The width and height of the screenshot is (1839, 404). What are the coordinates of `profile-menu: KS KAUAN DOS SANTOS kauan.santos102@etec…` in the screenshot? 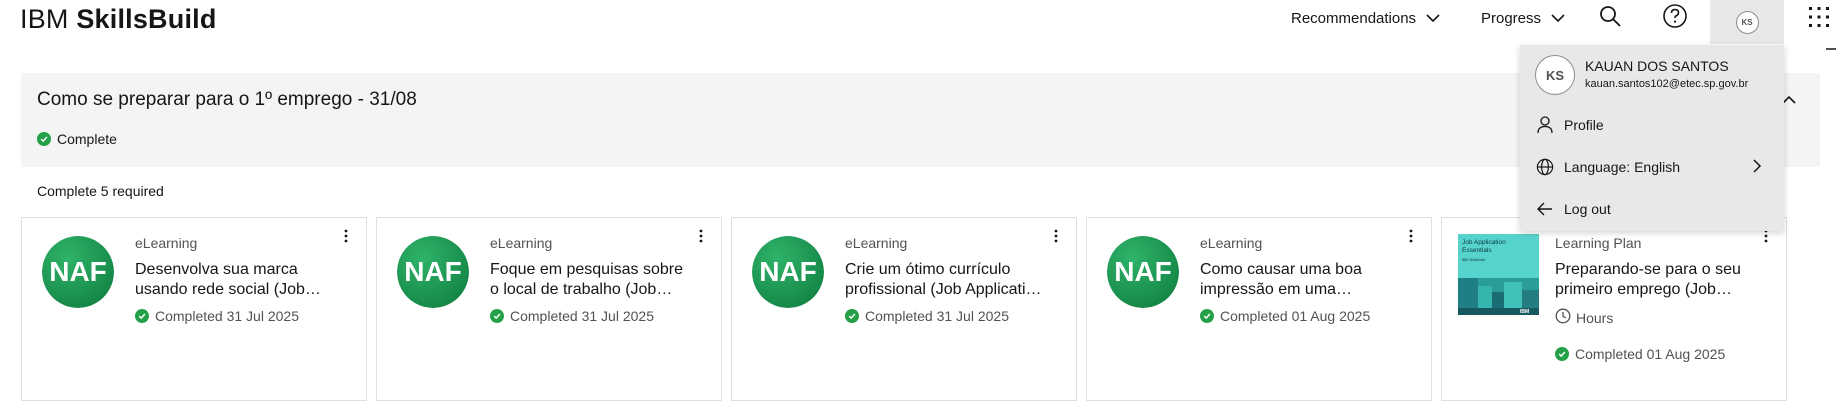 It's located at (1652, 138).